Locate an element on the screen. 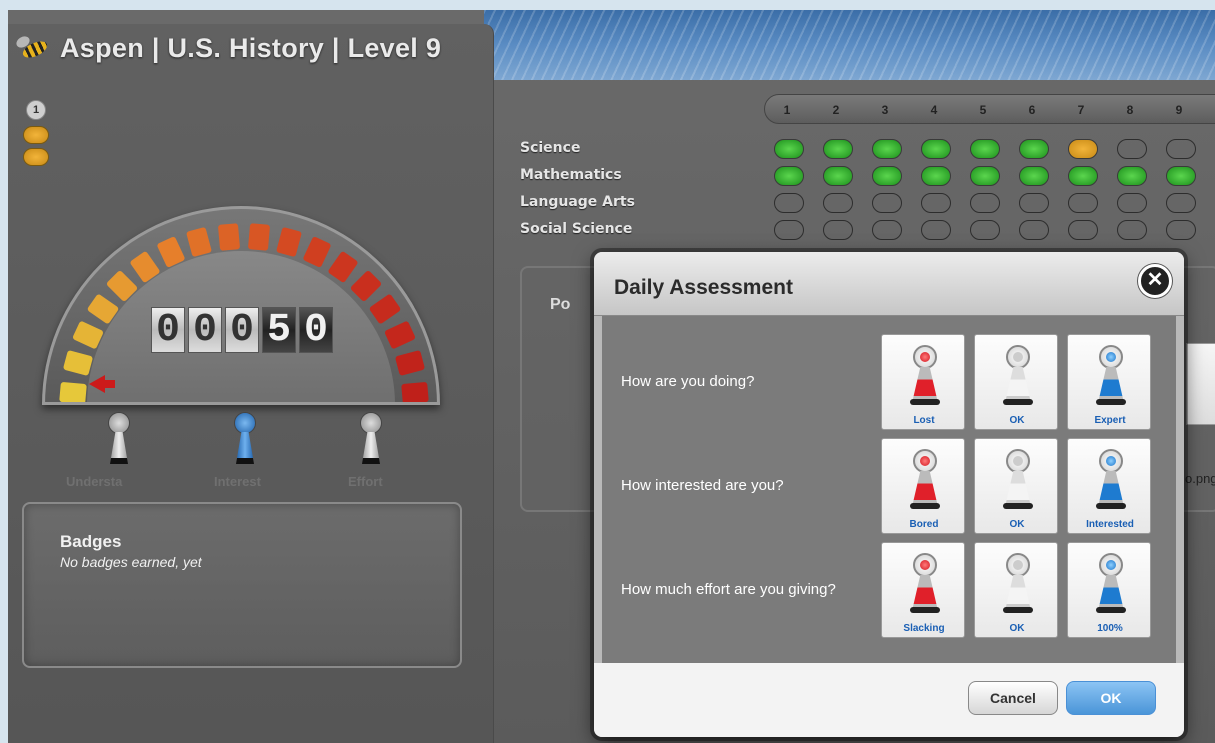 Image resolution: width=1215 pixels, height=743 pixels. interest-label: Interest is located at coordinates (237, 481).